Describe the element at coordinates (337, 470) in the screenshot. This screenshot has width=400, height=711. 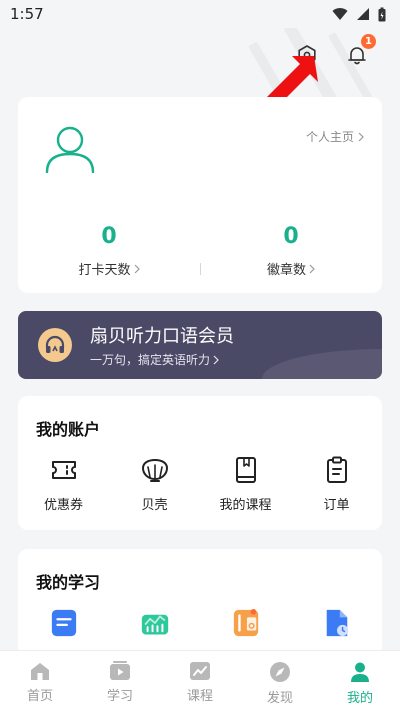
I see `clipboard-icon` at that location.